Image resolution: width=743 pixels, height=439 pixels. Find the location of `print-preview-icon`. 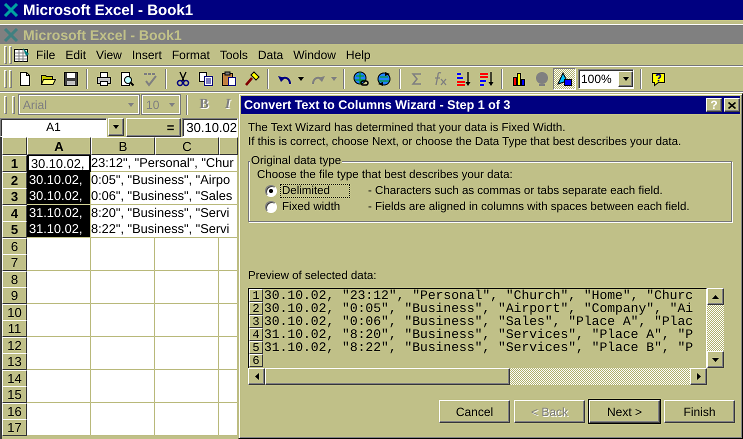

print-preview-icon is located at coordinates (126, 78).